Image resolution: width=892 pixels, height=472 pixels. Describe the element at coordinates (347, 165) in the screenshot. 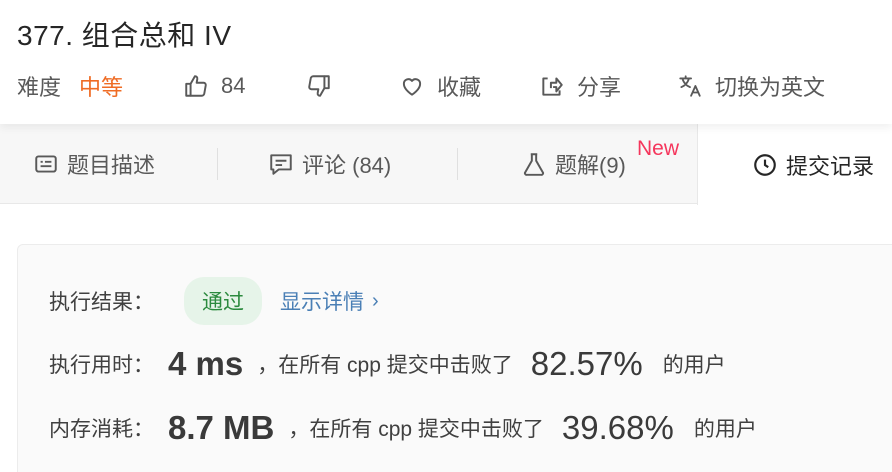

I see `tab-comments-label: 评论 (84)` at that location.